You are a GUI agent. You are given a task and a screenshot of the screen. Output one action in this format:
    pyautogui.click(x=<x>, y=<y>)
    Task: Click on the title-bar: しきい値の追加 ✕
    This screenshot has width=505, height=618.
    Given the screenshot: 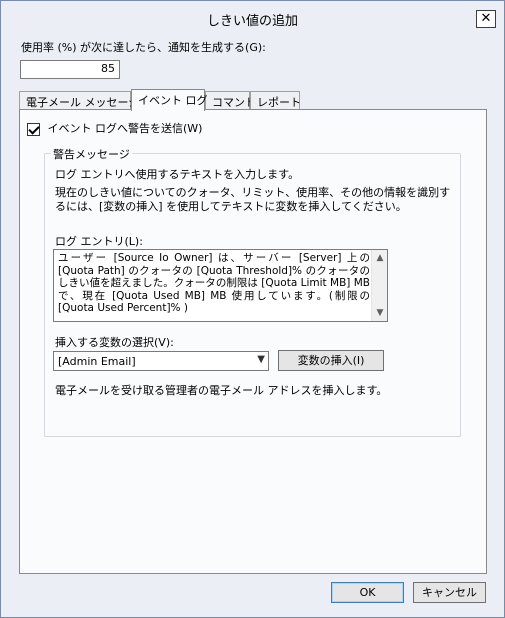 What is the action you would take?
    pyautogui.click(x=252, y=17)
    